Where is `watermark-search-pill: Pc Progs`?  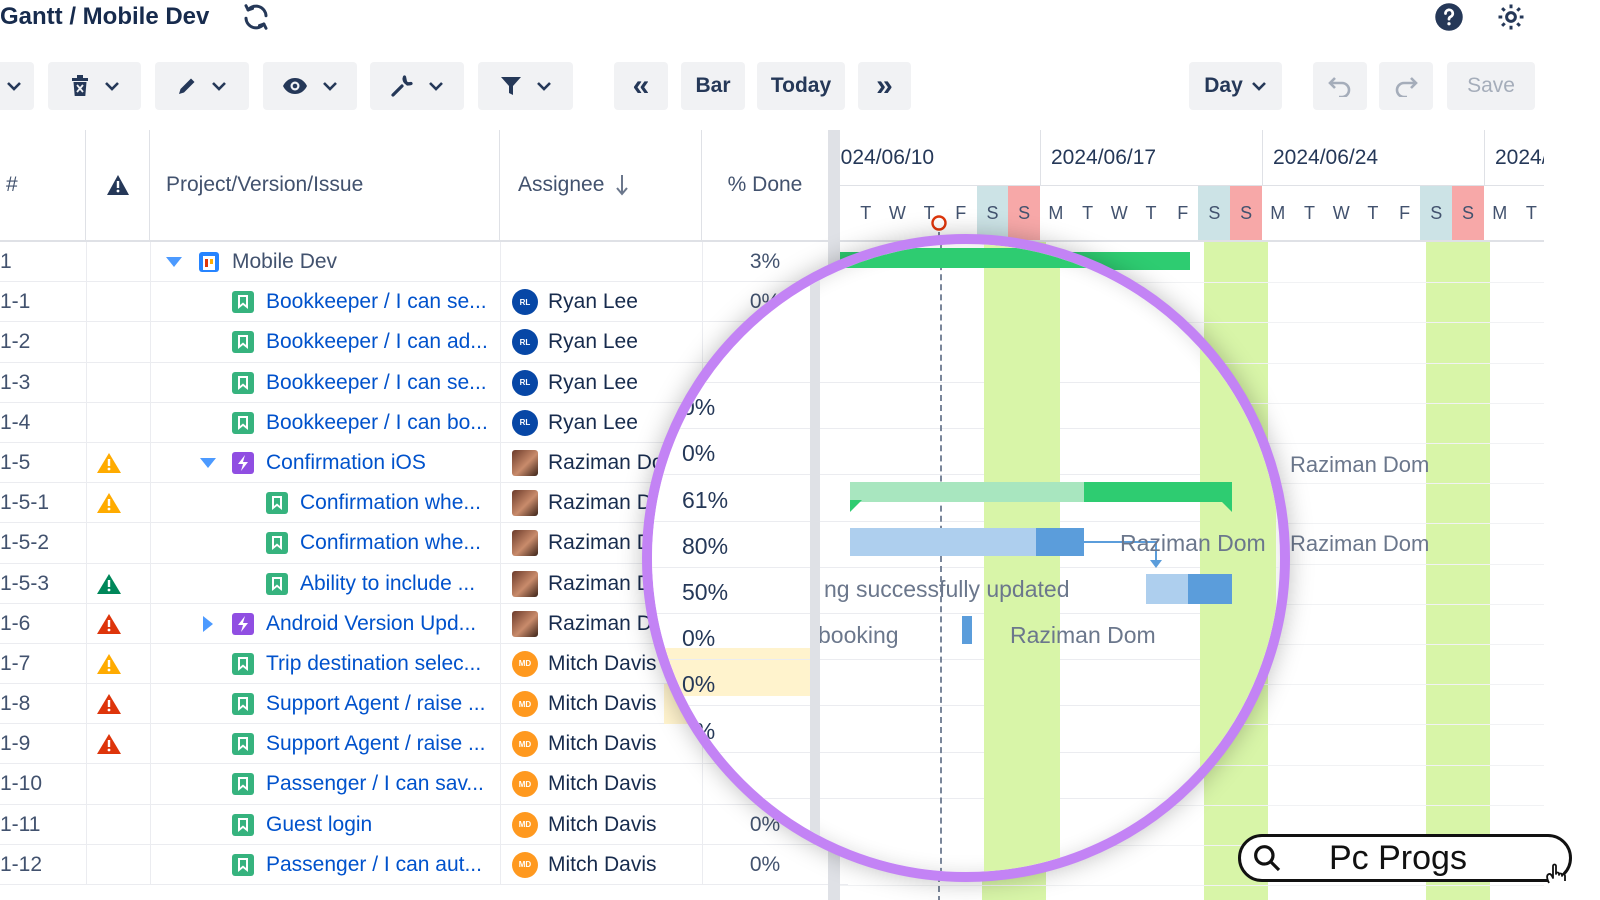
watermark-search-pill: Pc Progs is located at coordinates (1405, 859).